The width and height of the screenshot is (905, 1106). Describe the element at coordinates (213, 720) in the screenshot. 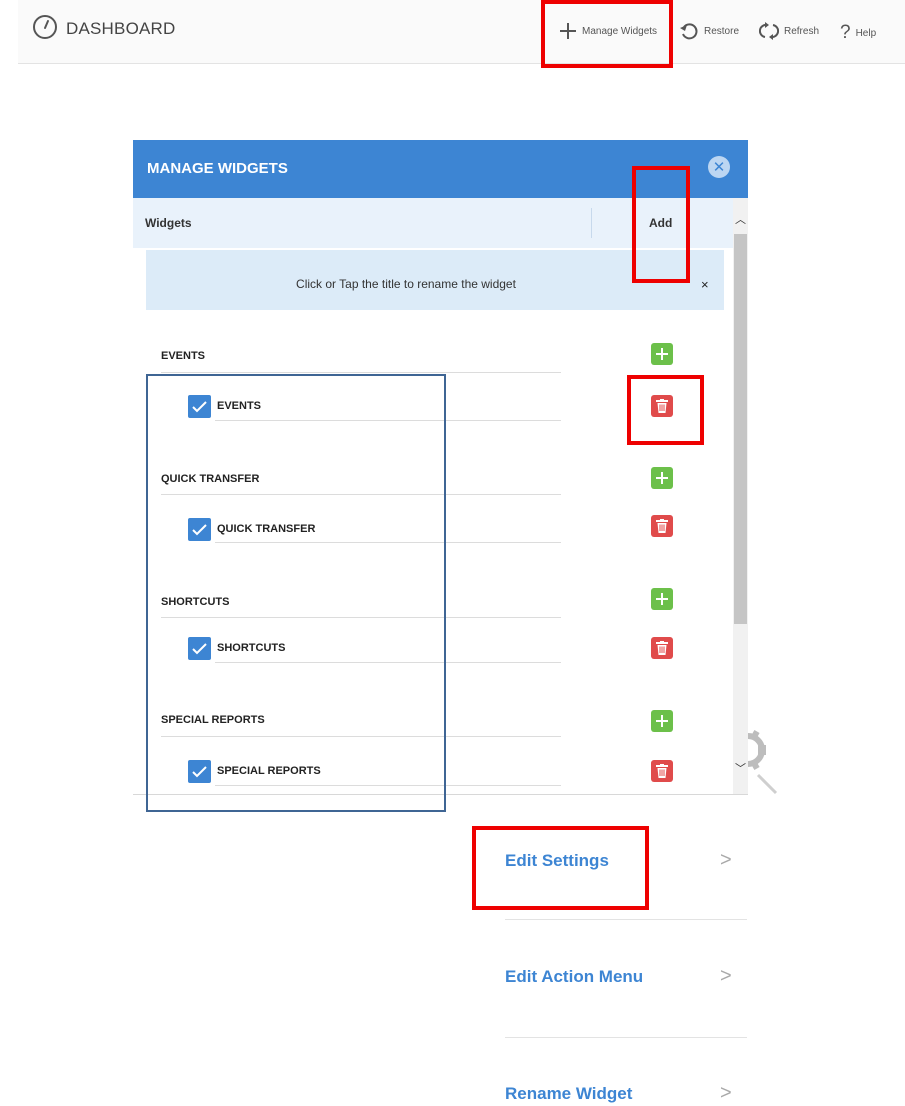

I see `group-title: SPECIAL REPORTS` at that location.